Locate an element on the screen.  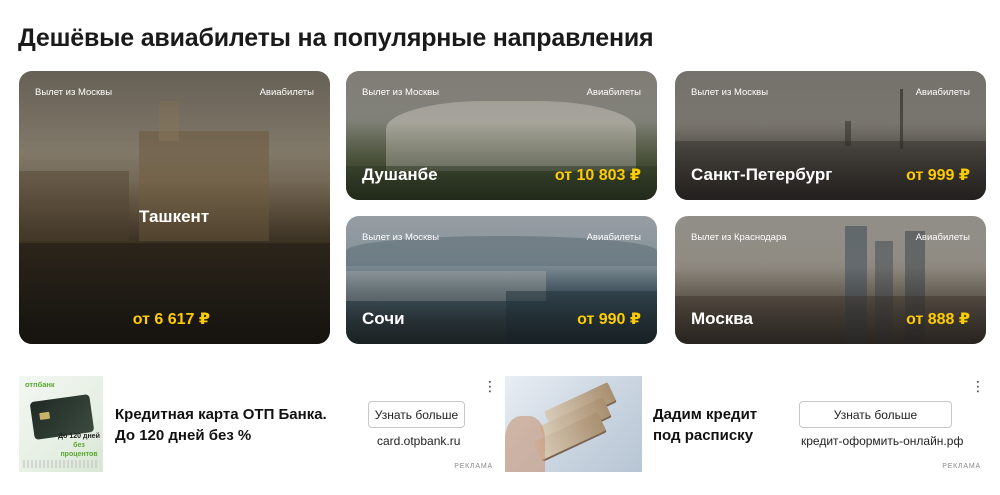
city-name: Сочи is located at coordinates (383, 318).